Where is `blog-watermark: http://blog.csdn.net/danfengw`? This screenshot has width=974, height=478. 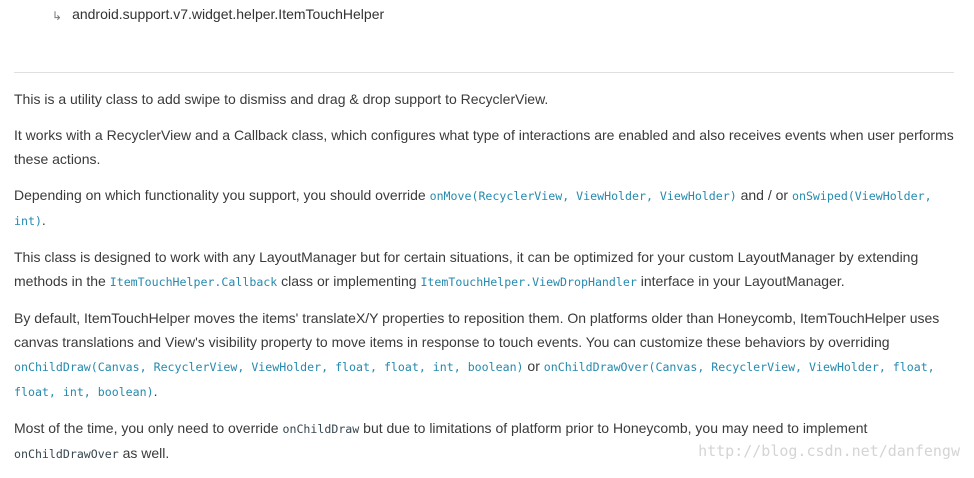 blog-watermark: http://blog.csdn.net/danfengw is located at coordinates (829, 451).